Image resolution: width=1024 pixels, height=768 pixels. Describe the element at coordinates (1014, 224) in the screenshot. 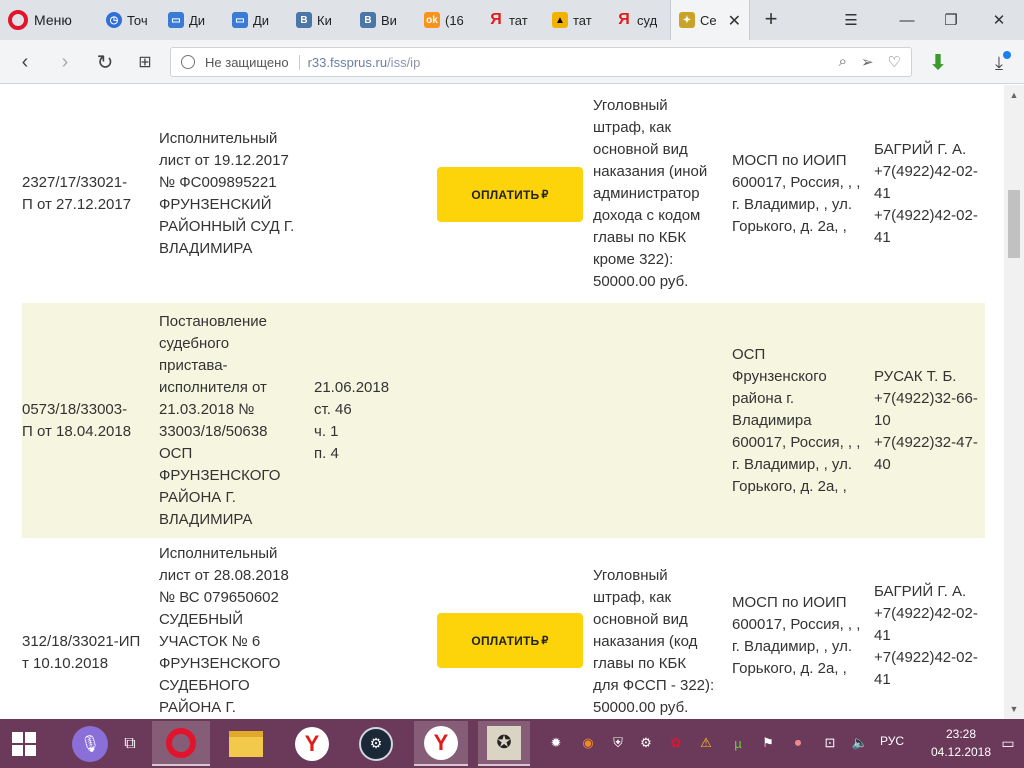

I see `scrollbar-thumb` at that location.